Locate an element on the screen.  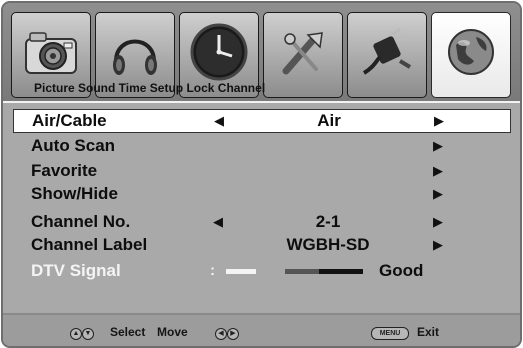
air-cable-label: Air/Cable is located at coordinates (69, 120).